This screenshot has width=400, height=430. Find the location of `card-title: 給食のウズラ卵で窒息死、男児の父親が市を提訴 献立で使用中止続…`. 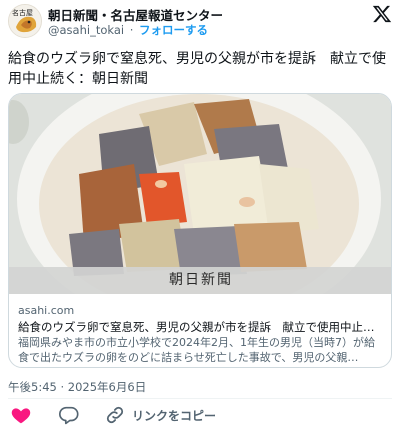

card-title: 給食のウズラ卵で窒息死、男児の父親が市を提訴 献立で使用中止続… is located at coordinates (201, 327).